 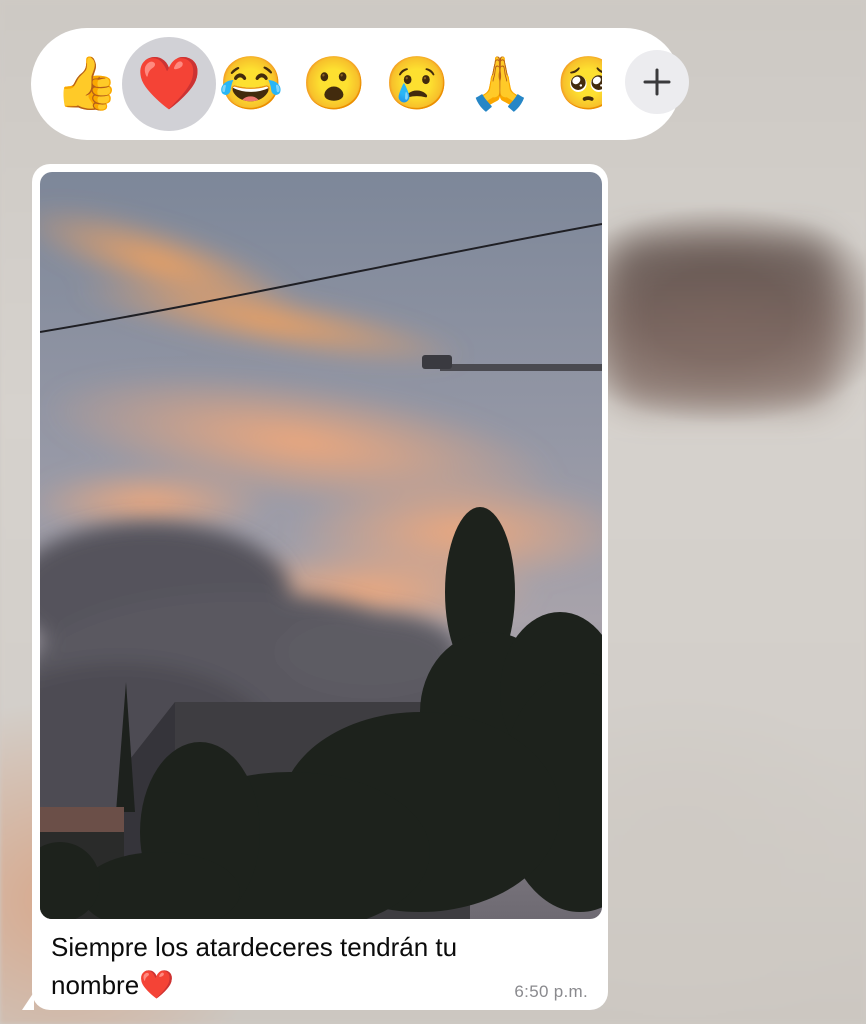 I want to click on thumbs-up-icon: 👍, so click(x=87, y=84).